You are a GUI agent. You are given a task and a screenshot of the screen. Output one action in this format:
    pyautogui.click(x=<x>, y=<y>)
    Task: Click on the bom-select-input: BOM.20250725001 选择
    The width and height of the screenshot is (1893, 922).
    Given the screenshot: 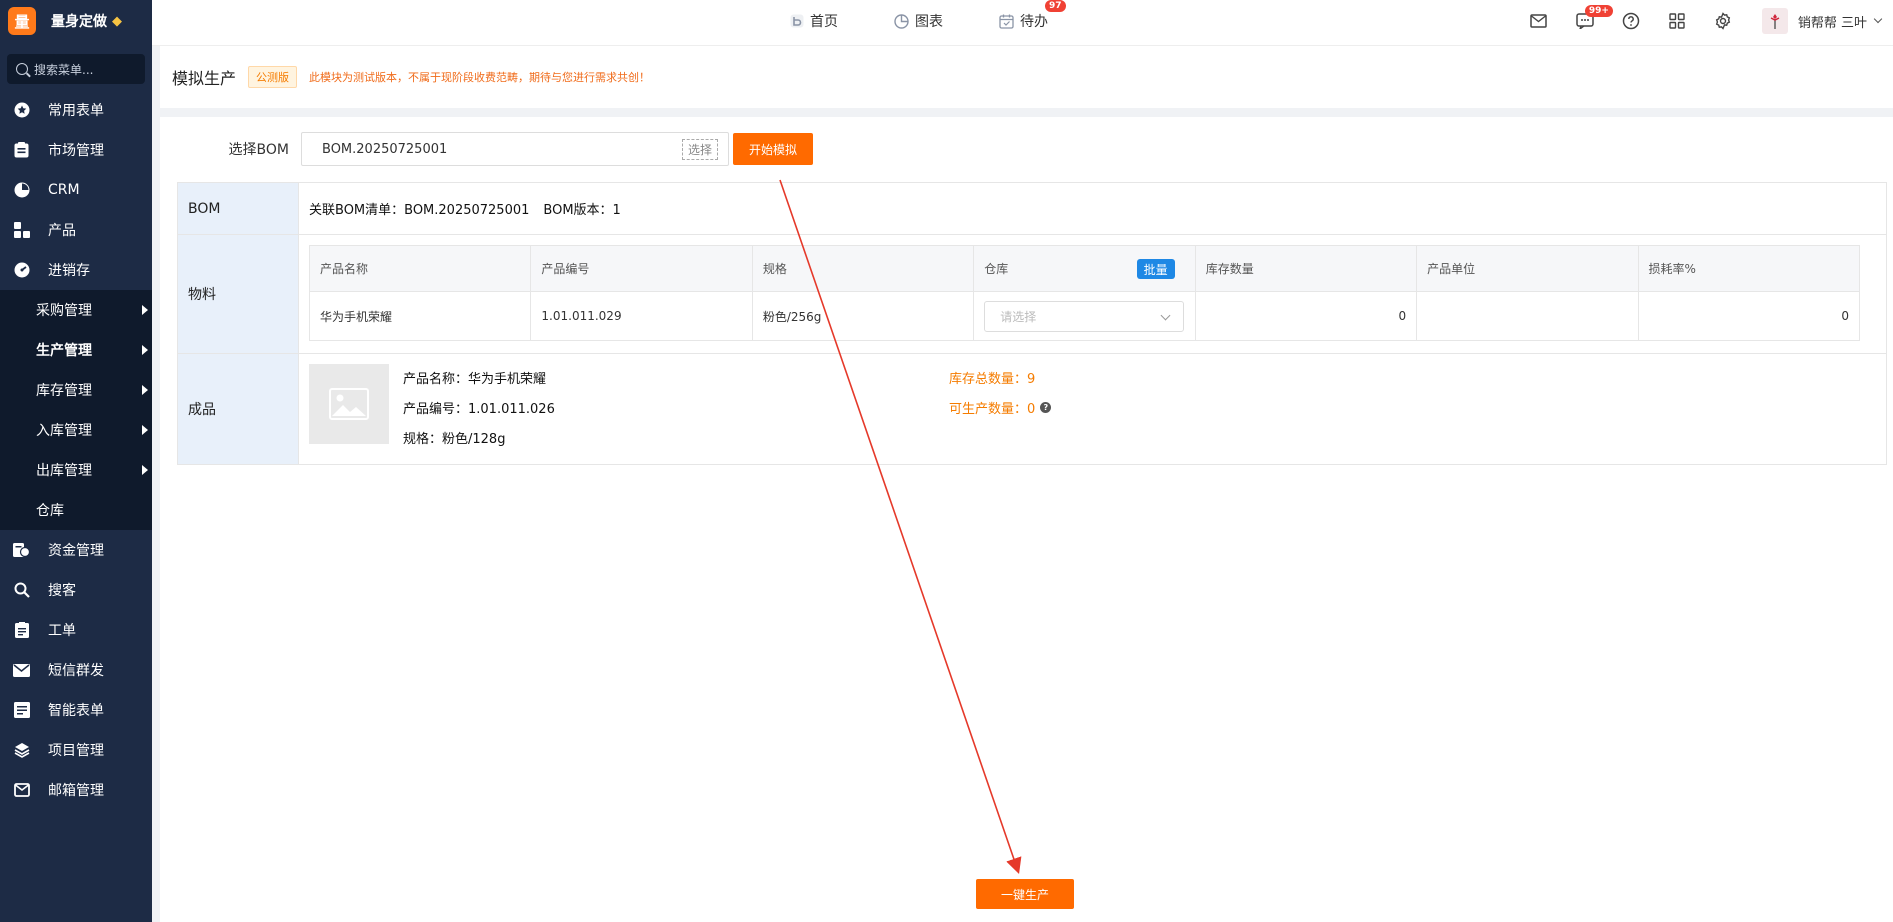 What is the action you would take?
    pyautogui.click(x=515, y=149)
    